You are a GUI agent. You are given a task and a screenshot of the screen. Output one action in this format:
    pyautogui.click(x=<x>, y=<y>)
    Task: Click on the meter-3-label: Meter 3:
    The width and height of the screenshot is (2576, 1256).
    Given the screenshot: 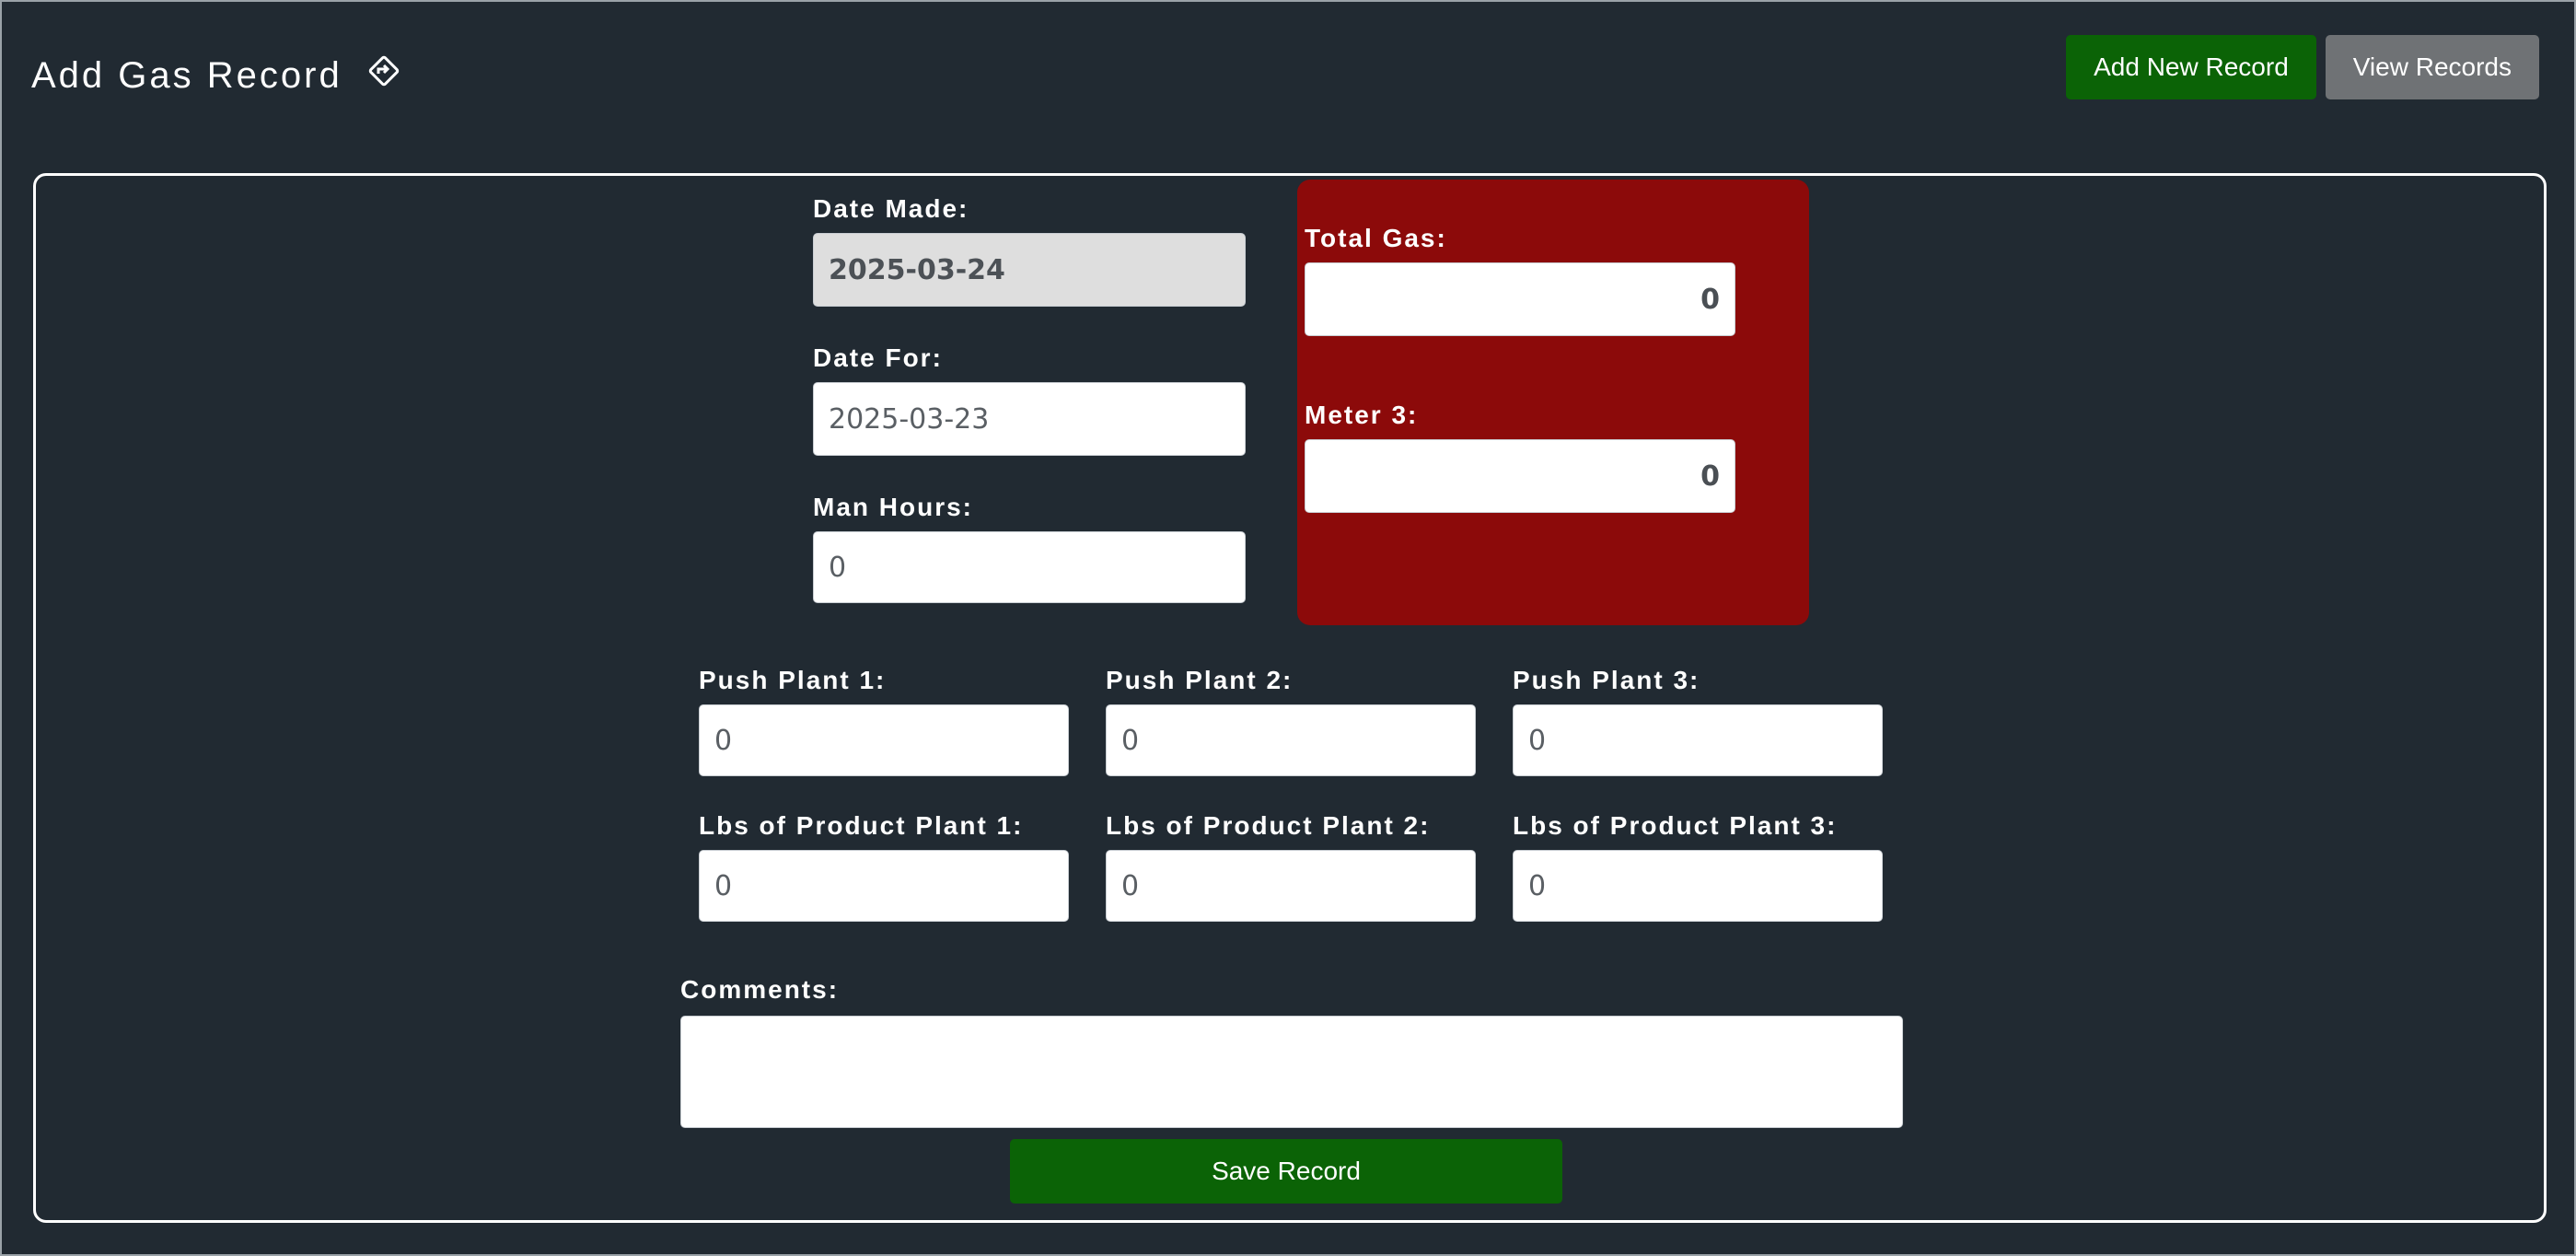 What is the action you would take?
    pyautogui.click(x=1362, y=415)
    